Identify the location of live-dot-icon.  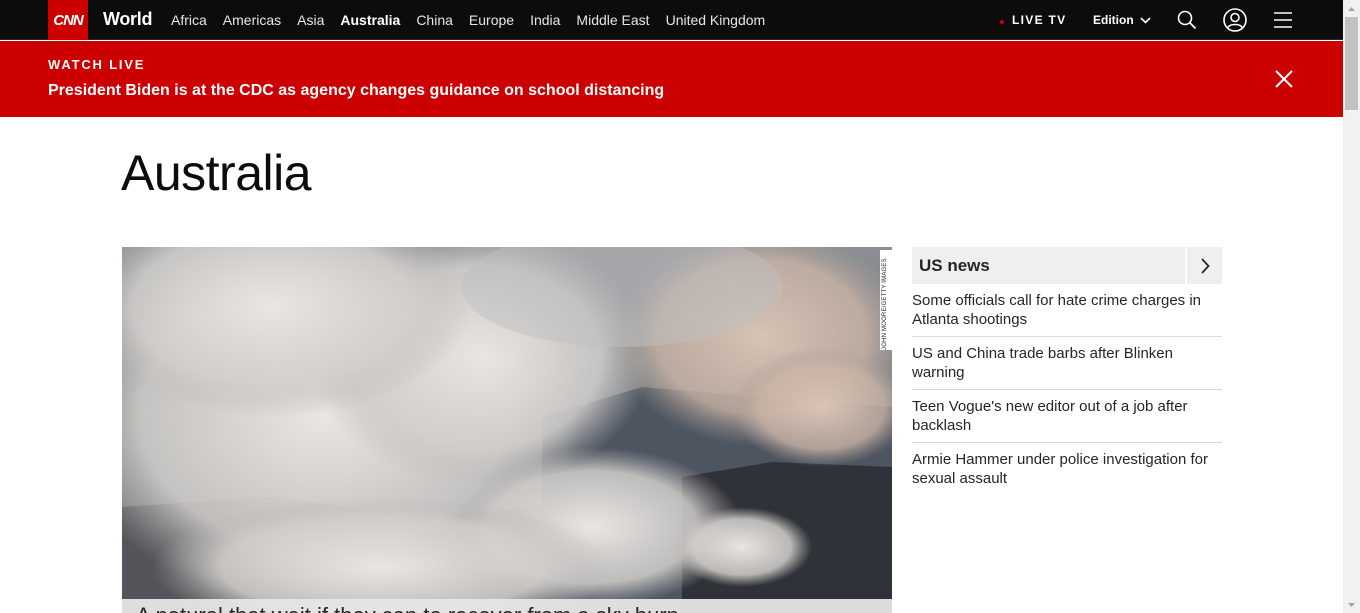
(1002, 22).